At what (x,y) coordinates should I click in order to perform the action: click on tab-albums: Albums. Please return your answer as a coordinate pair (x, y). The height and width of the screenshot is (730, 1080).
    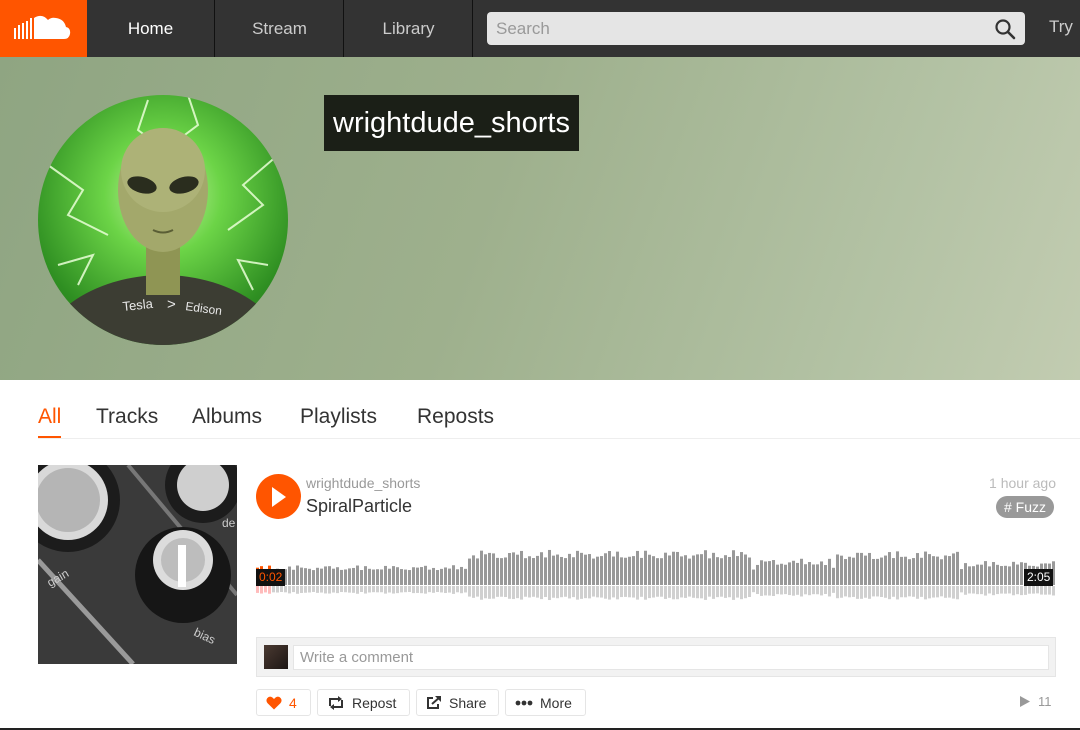
    Looking at the image, I should click on (227, 421).